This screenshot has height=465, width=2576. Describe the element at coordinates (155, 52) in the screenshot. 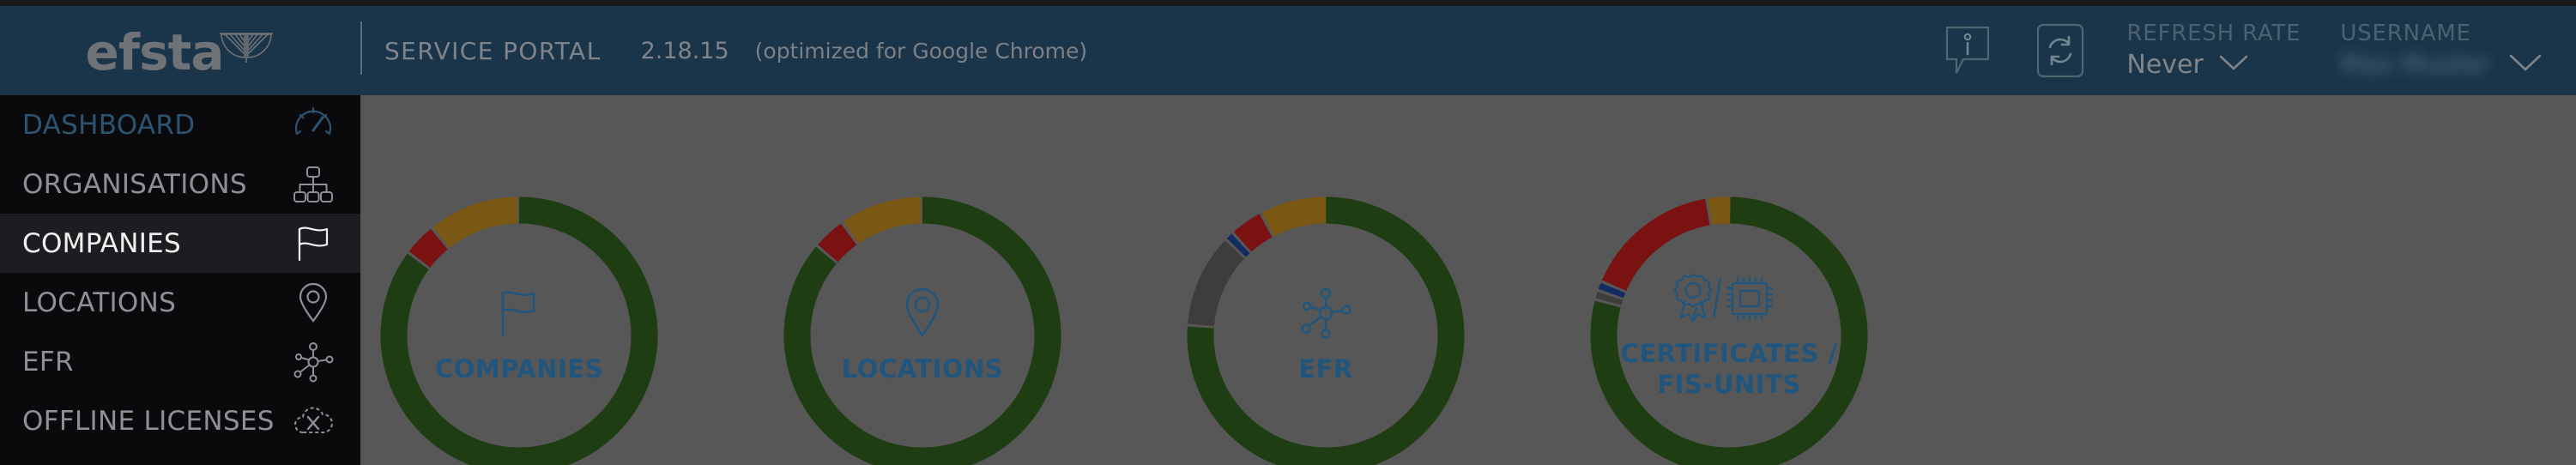

I see `logo-wordmark: efsta` at that location.